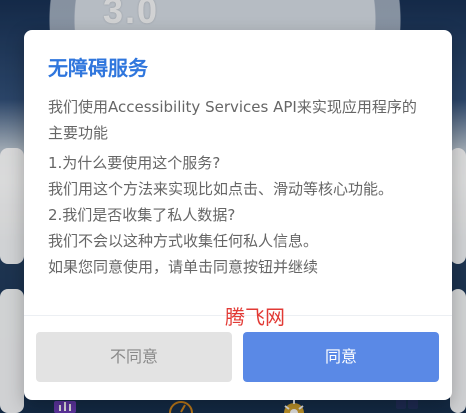 The height and width of the screenshot is (413, 466). Describe the element at coordinates (183, 241) in the screenshot. I see `dialog-answer-two: 我们不会以这种方式收集任何私人信息。` at that location.